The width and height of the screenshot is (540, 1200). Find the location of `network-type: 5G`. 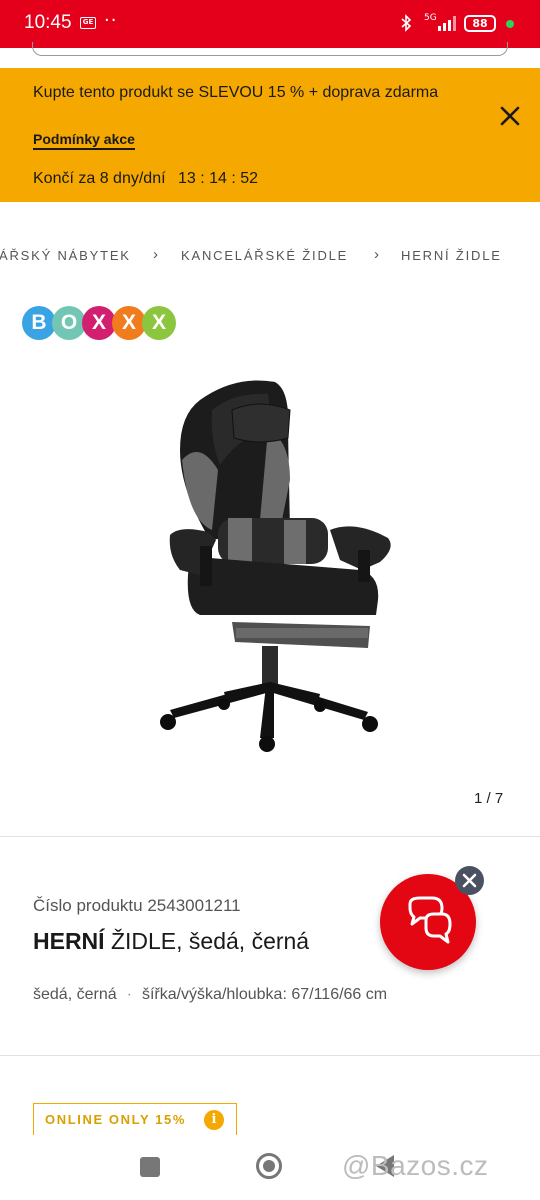

network-type: 5G is located at coordinates (430, 18).